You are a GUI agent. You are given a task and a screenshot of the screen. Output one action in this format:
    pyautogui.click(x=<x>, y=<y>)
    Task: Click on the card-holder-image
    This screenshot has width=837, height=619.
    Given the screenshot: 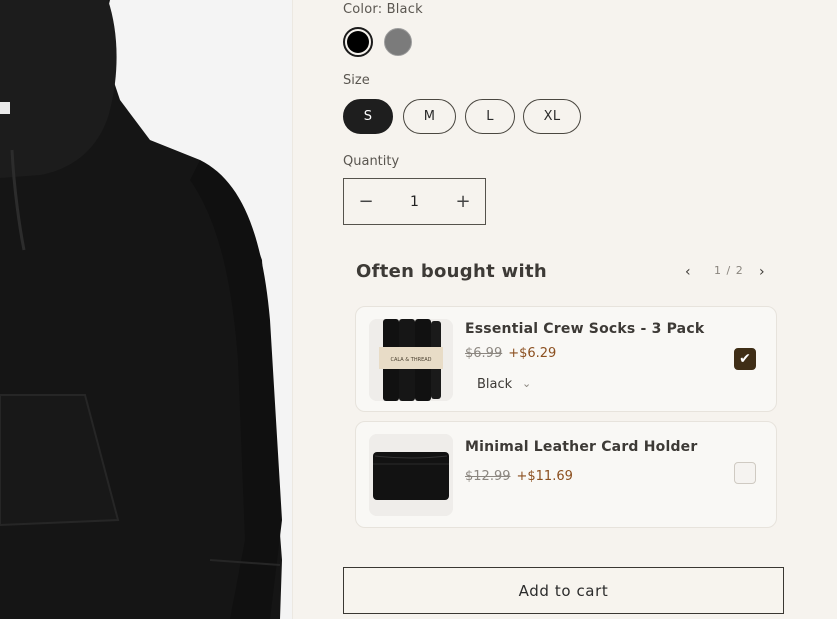 What is the action you would take?
    pyautogui.click(x=411, y=475)
    